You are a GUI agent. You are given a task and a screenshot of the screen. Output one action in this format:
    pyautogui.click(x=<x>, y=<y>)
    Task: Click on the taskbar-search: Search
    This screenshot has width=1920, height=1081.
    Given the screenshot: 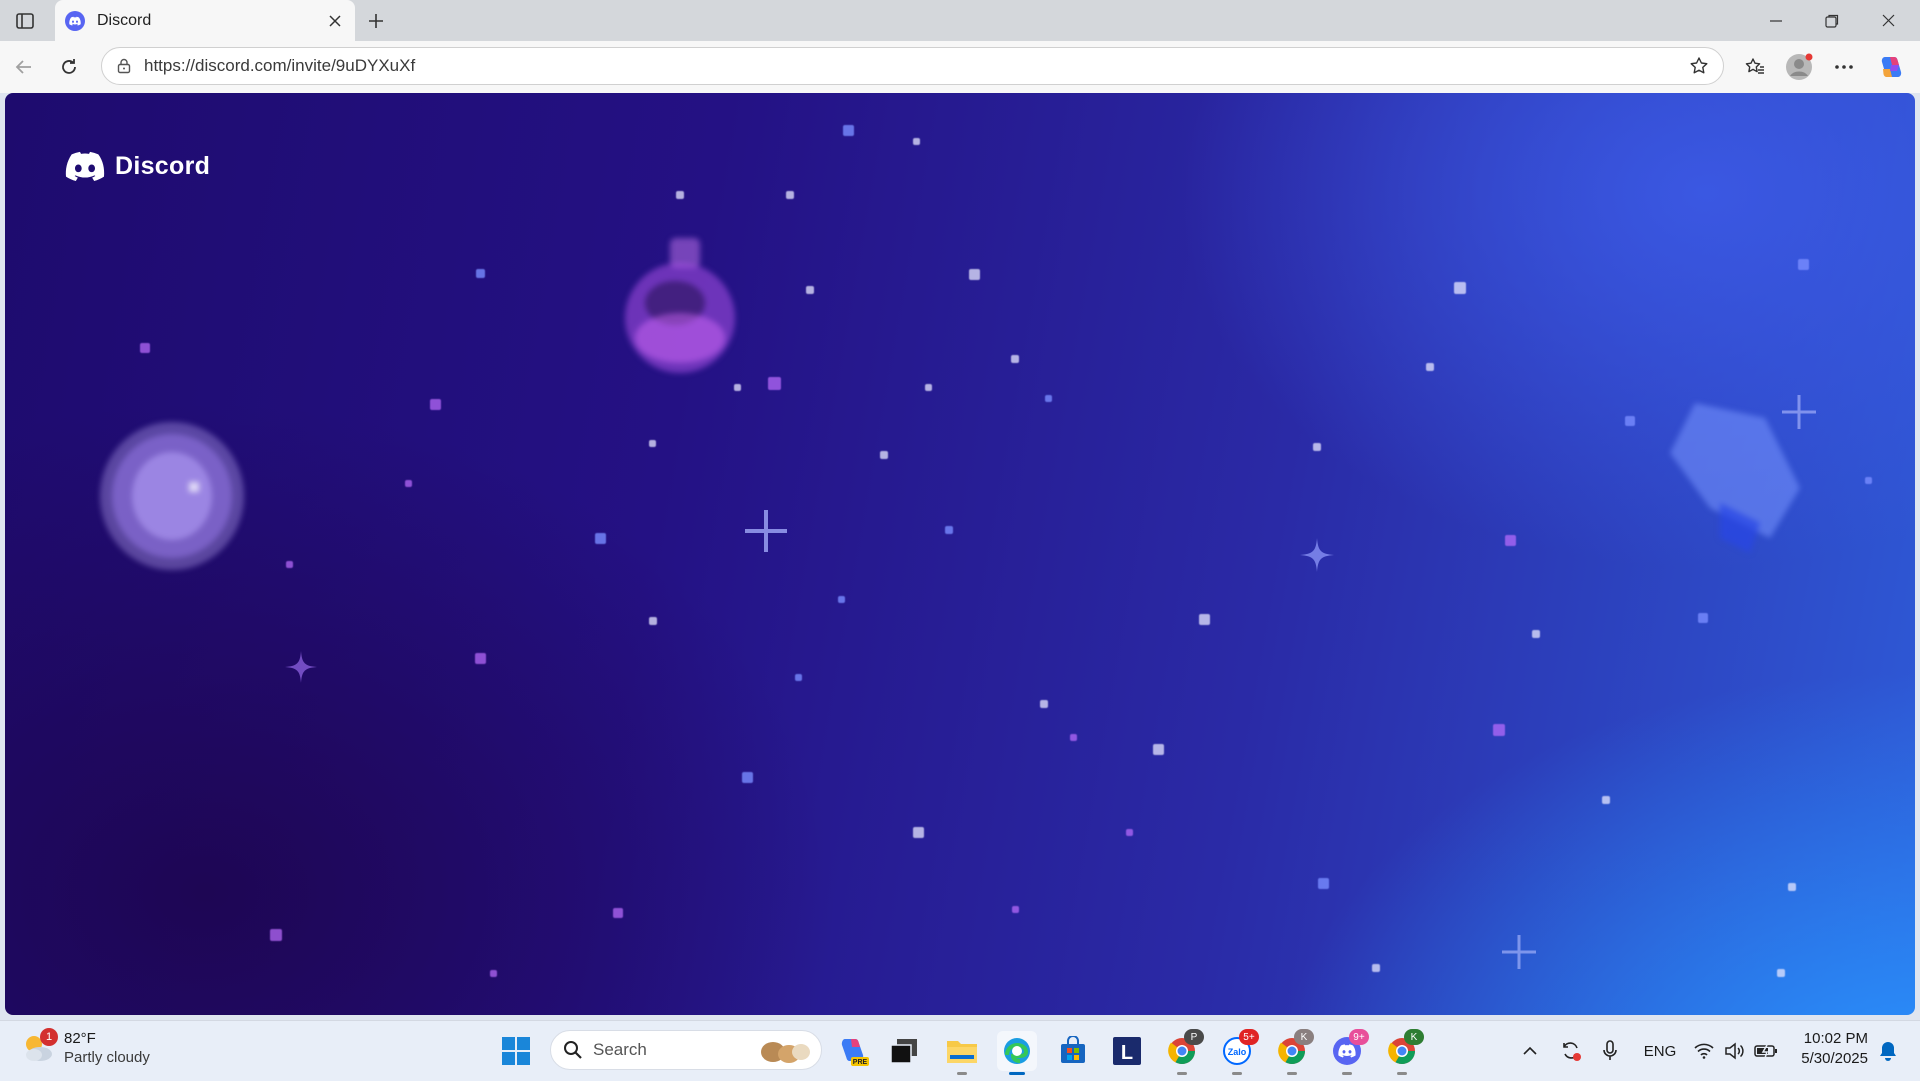 What is the action you would take?
    pyautogui.click(x=686, y=1050)
    